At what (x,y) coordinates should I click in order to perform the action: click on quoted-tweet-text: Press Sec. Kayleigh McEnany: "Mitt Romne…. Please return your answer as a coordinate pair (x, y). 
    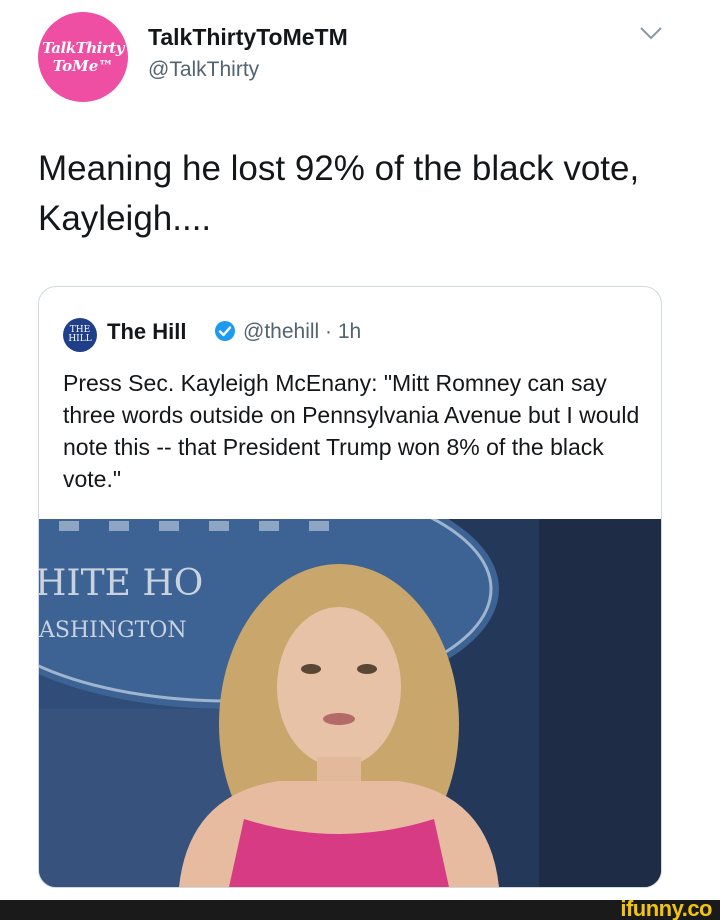
    Looking at the image, I should click on (351, 431).